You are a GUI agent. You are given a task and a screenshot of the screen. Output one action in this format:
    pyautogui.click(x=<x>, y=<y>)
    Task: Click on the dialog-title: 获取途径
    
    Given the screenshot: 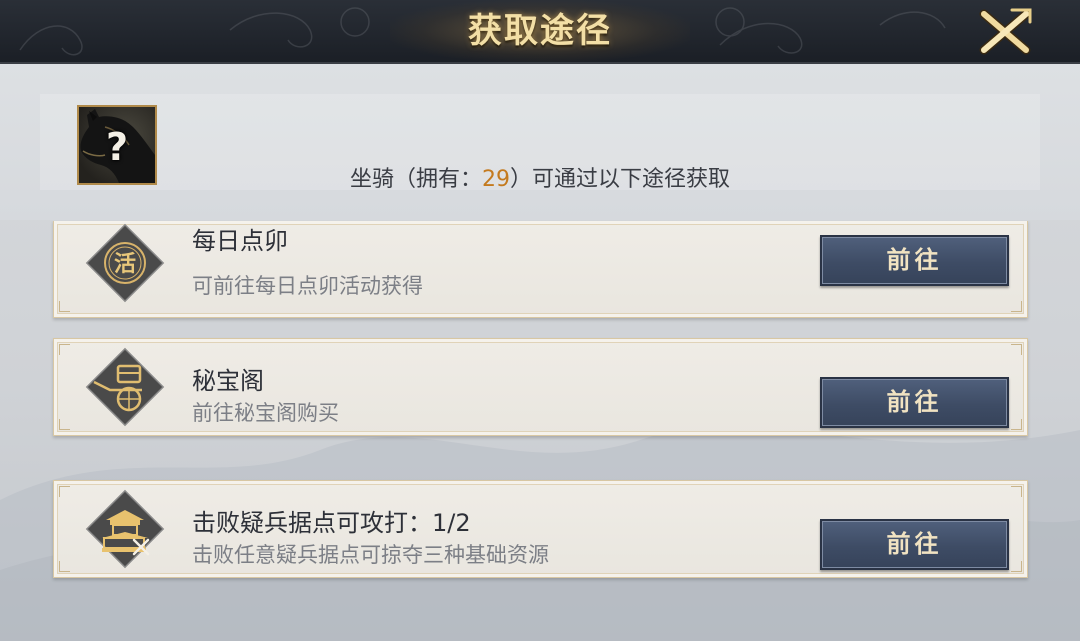 What is the action you would take?
    pyautogui.click(x=540, y=31)
    